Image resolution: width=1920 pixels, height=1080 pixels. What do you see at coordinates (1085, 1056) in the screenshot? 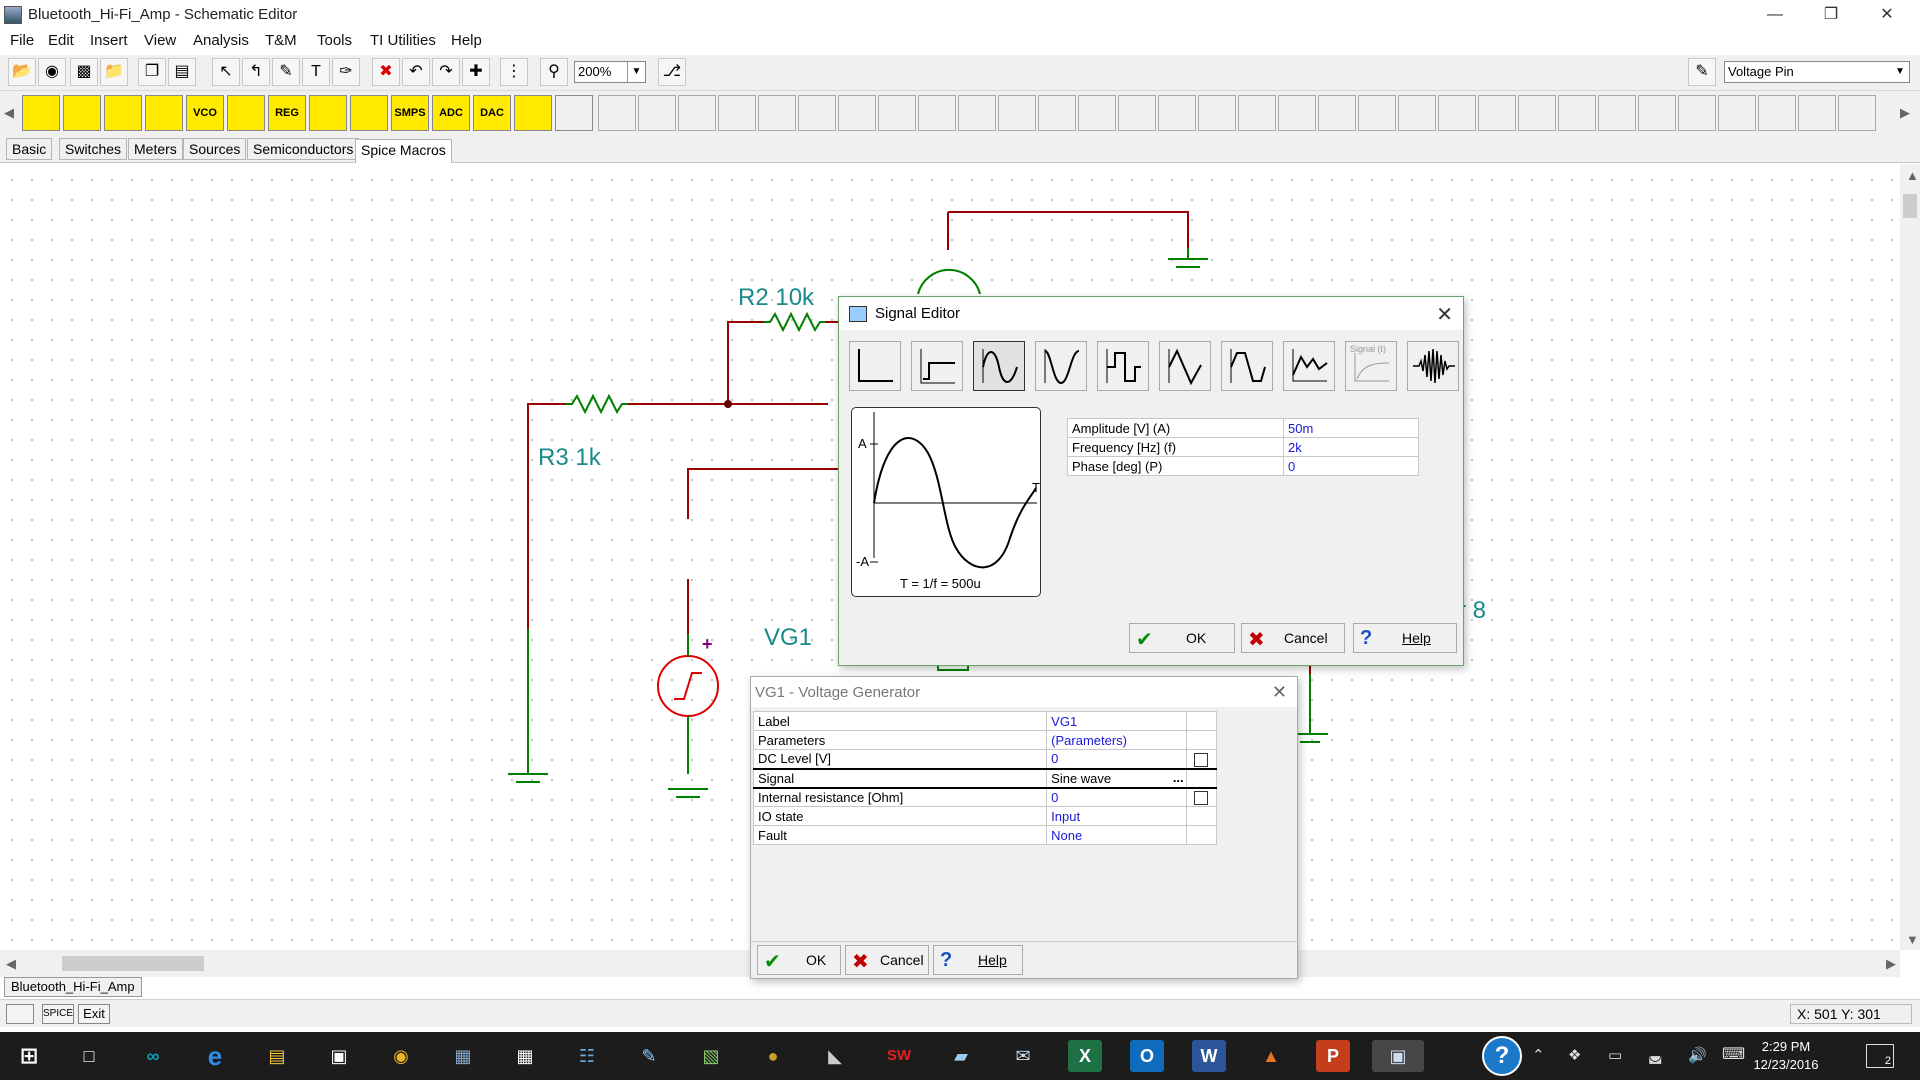
I see `excel-icon: X` at bounding box center [1085, 1056].